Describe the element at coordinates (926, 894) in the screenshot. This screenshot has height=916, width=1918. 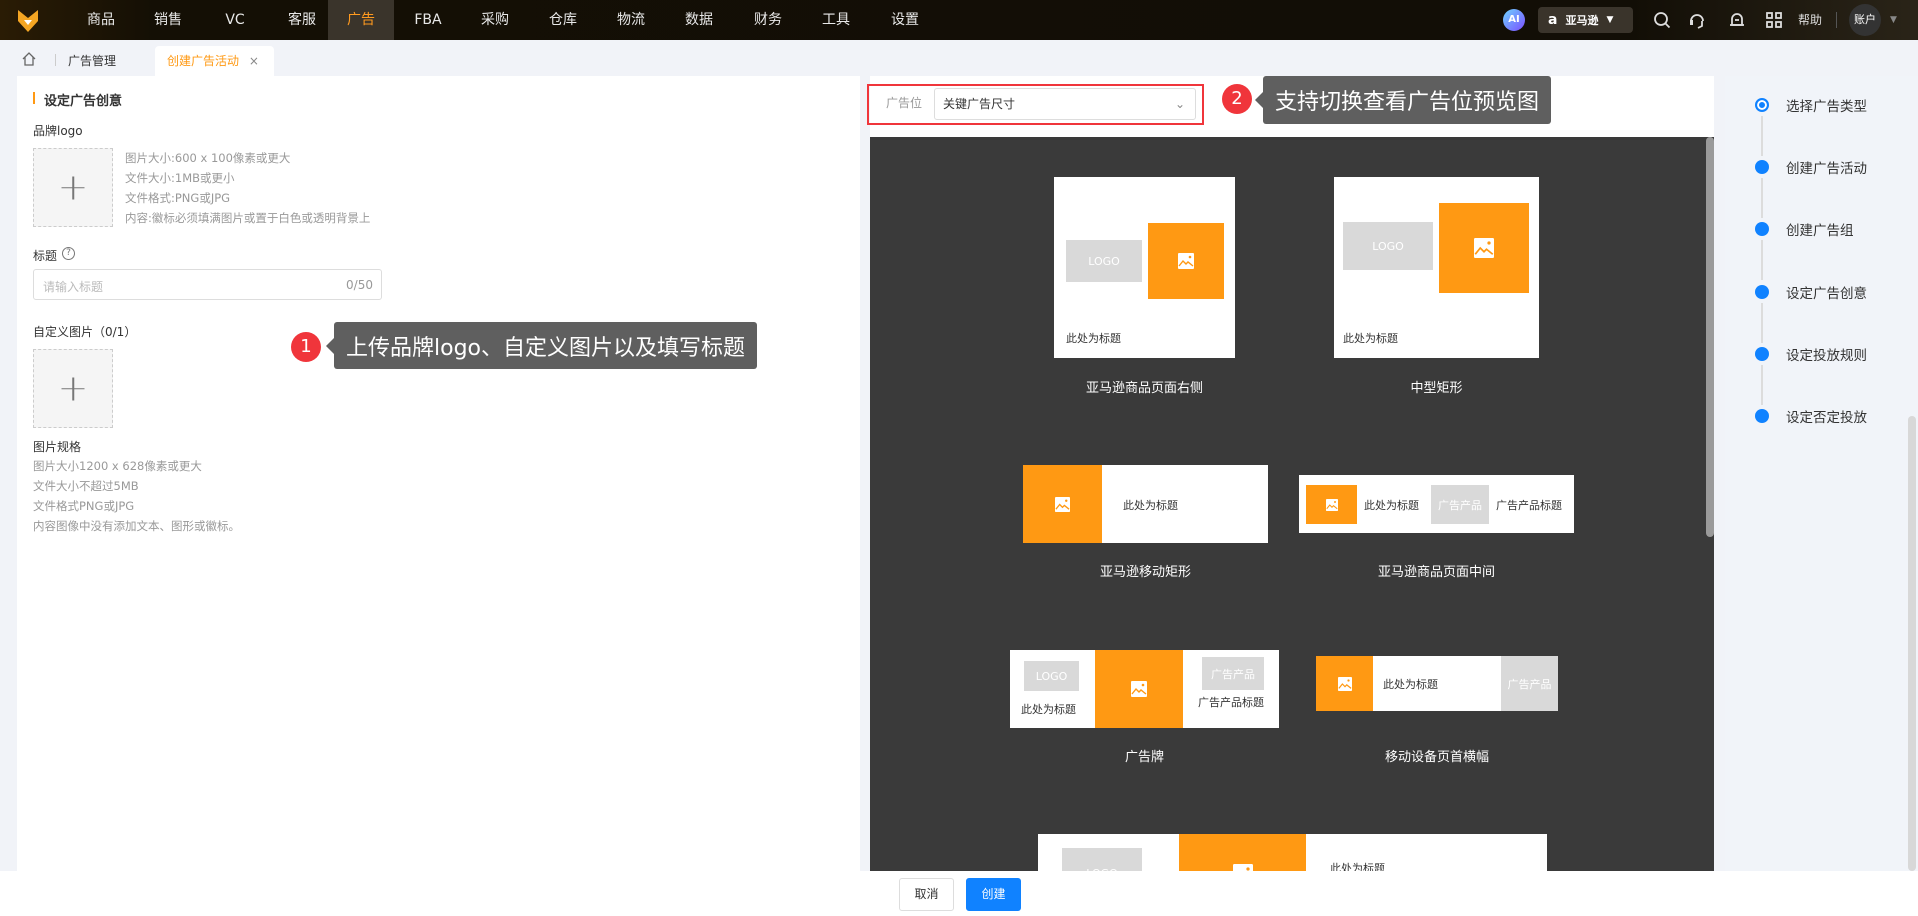
I see `cancel-button: 取消` at that location.